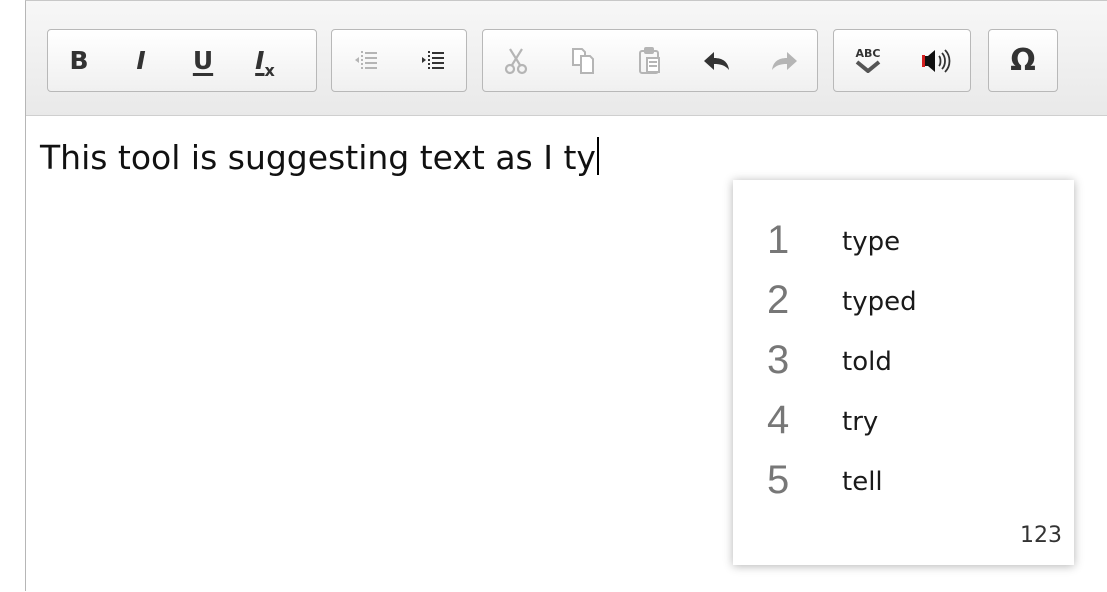  What do you see at coordinates (903, 362) in the screenshot?
I see `suggestion-item: 3 told` at bounding box center [903, 362].